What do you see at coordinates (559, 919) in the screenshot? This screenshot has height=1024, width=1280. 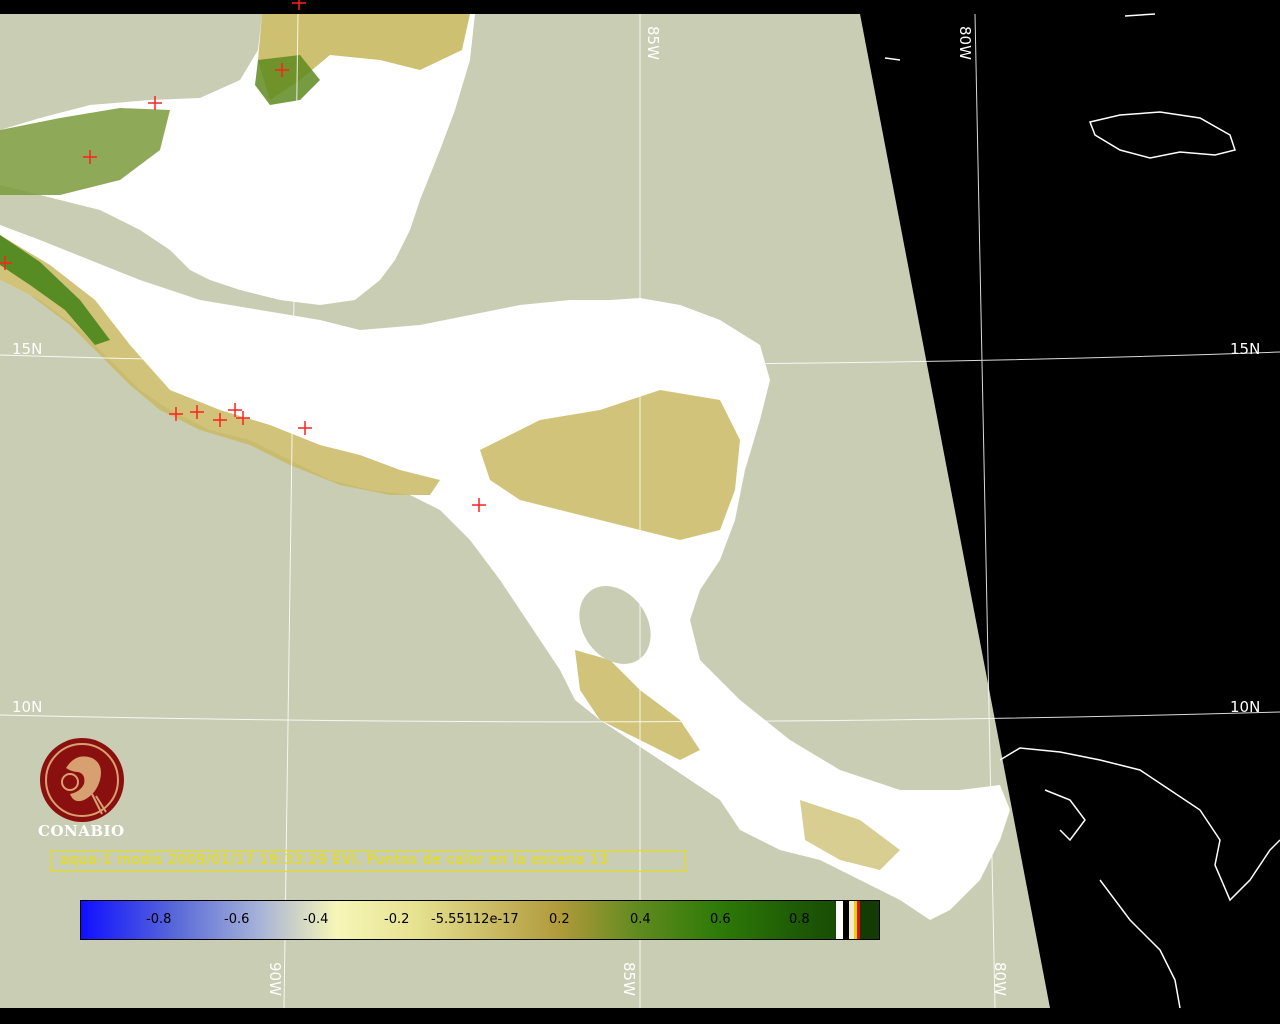 I see `colorbar-label: 0.2` at bounding box center [559, 919].